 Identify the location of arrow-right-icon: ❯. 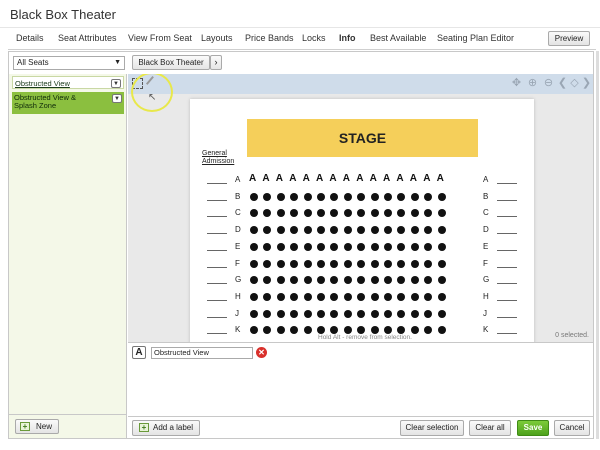
(586, 83).